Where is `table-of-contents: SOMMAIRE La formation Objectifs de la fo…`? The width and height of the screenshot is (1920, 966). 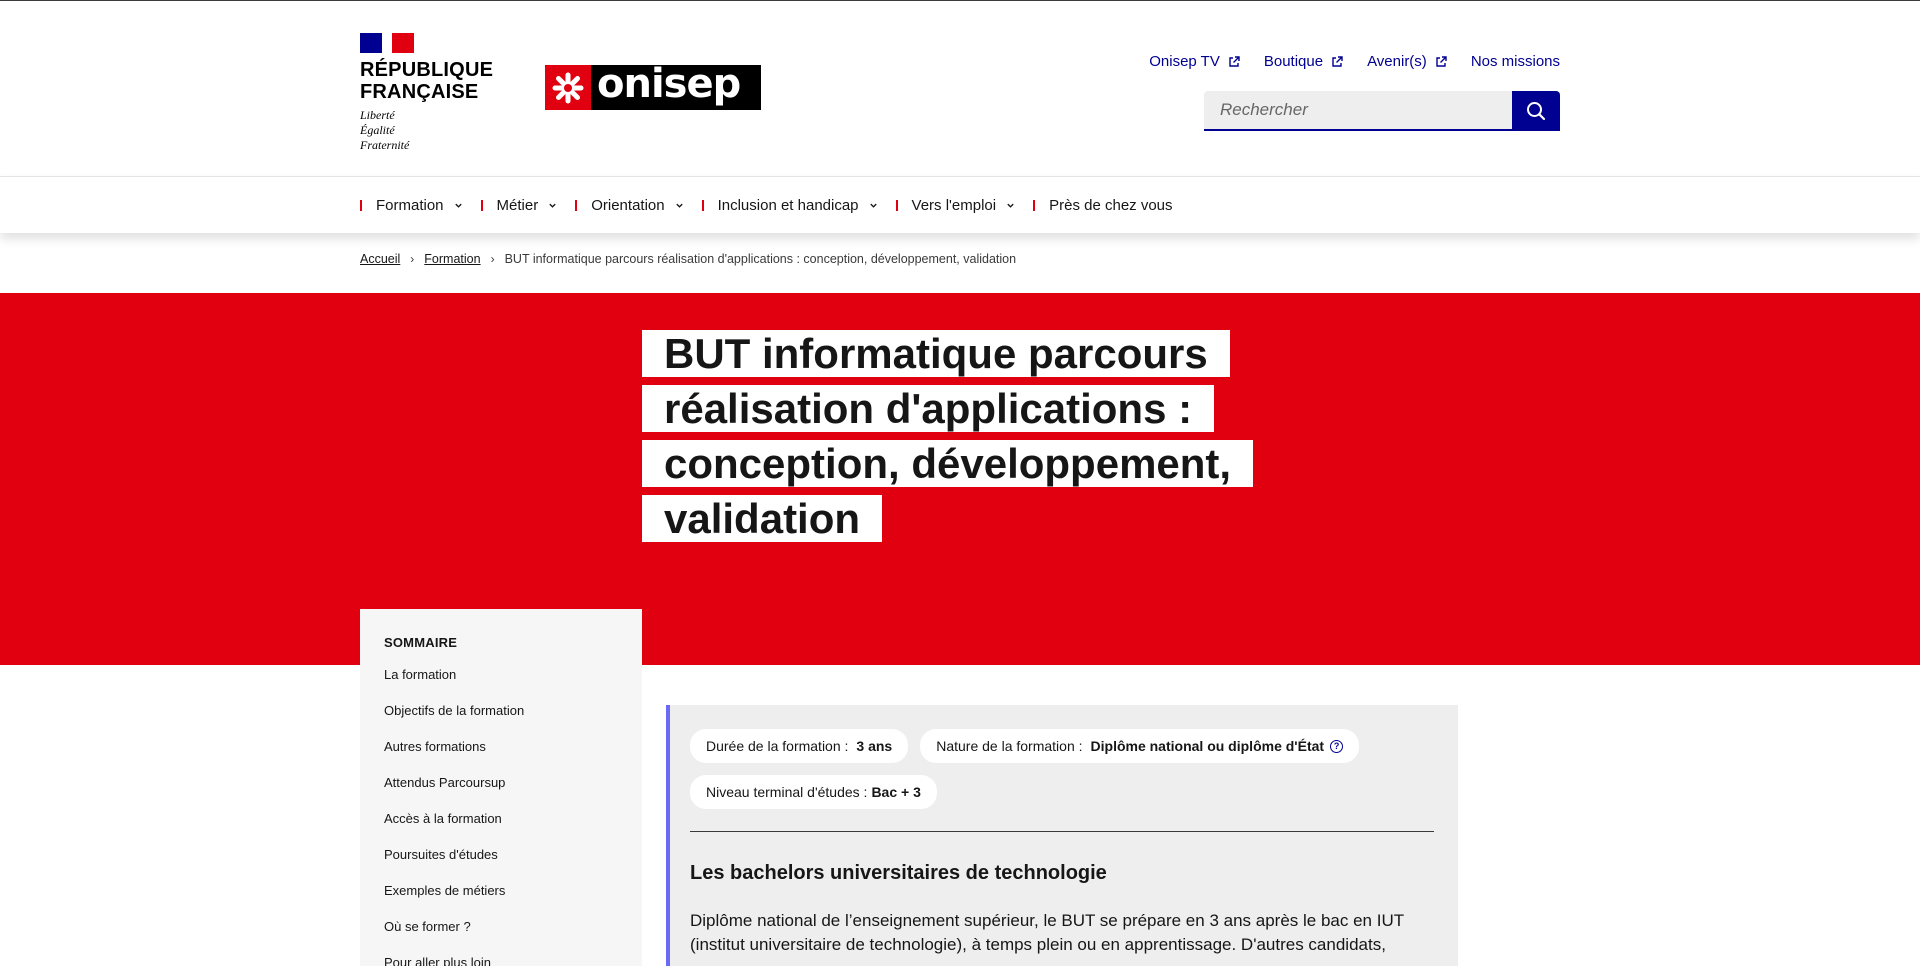 table-of-contents: SOMMAIRE La formation Objectifs de la fo… is located at coordinates (501, 787).